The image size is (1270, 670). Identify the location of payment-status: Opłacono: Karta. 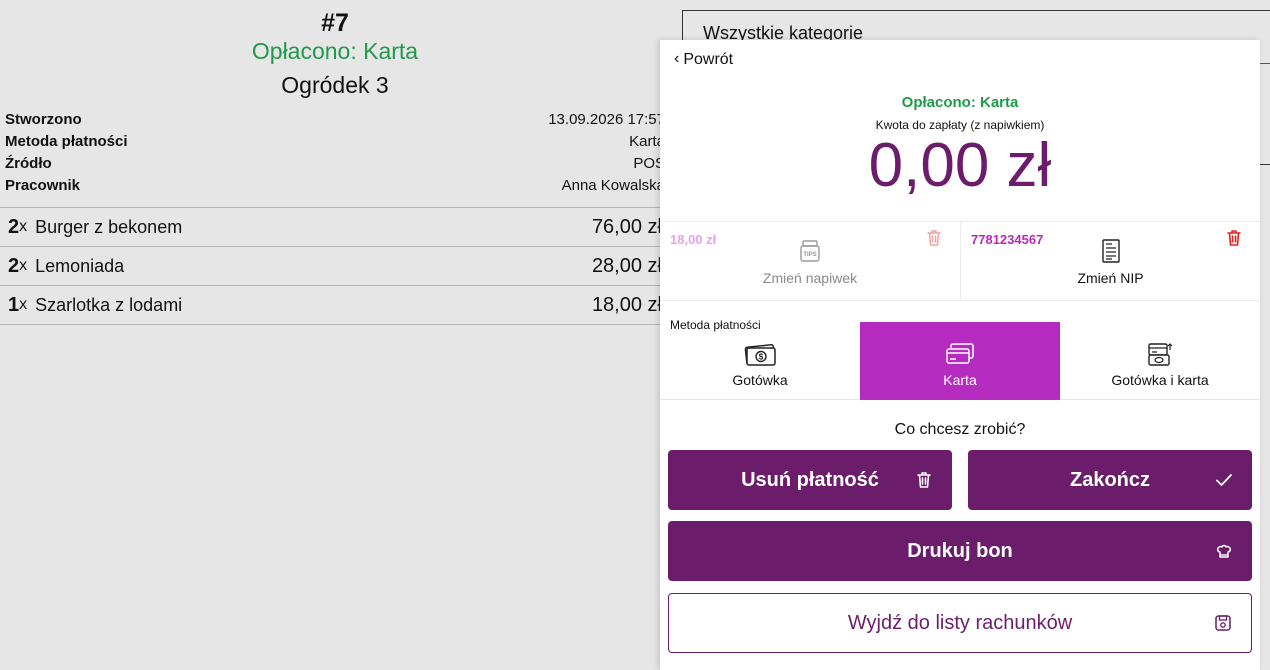
(960, 102).